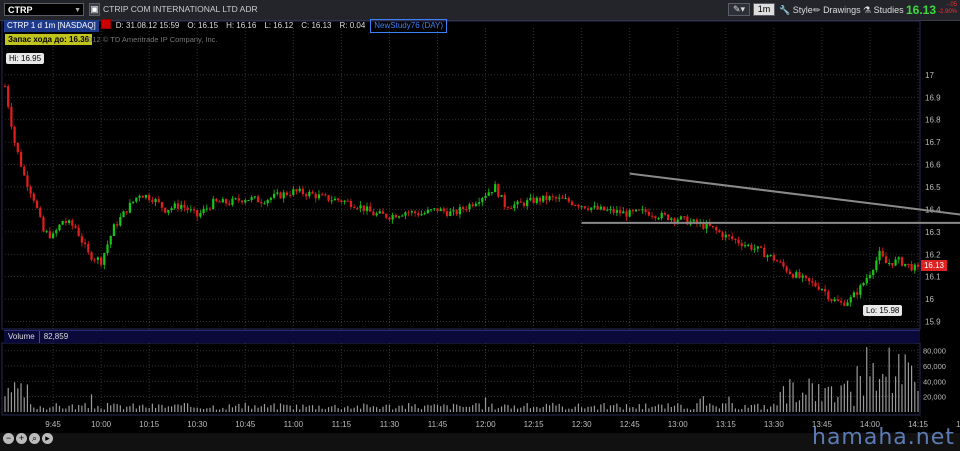 This screenshot has height=451, width=960. Describe the element at coordinates (462, 336) in the screenshot. I see `volume-header: Volume 82,859` at that location.